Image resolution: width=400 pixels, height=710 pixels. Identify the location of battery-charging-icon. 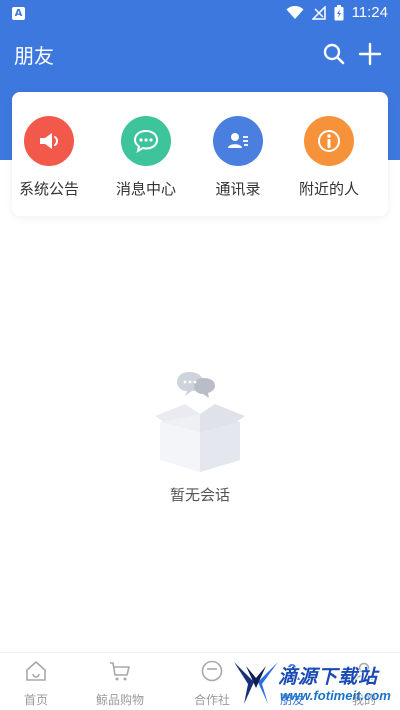
(339, 12).